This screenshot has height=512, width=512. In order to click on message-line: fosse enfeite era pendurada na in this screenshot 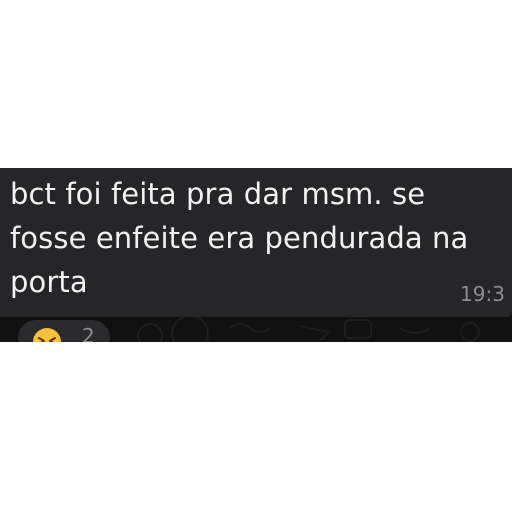, I will do `click(239, 238)`.